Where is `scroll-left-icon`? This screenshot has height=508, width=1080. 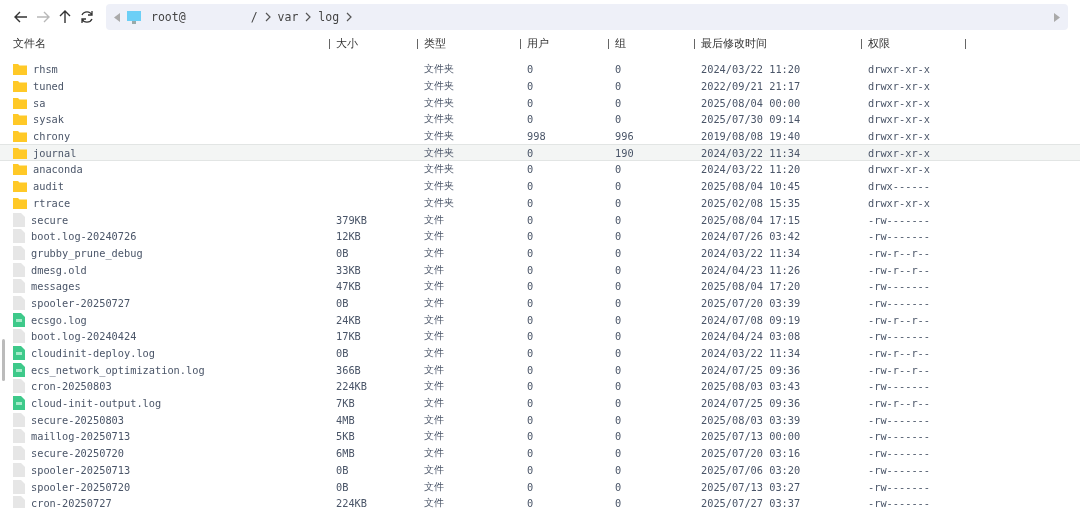
scroll-left-icon is located at coordinates (117, 17).